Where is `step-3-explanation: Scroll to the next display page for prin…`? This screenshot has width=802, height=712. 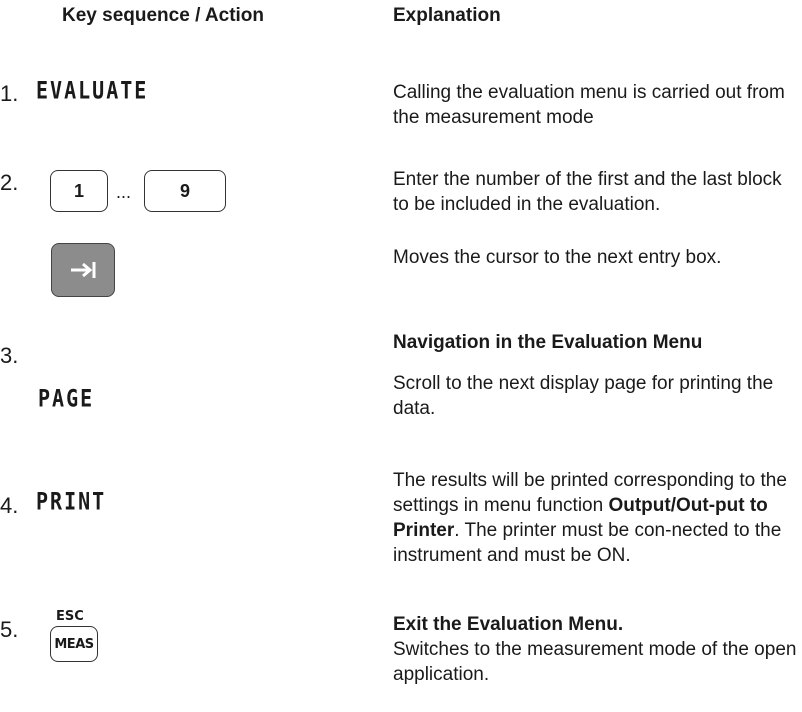 step-3-explanation: Scroll to the next display page for prin… is located at coordinates (583, 396).